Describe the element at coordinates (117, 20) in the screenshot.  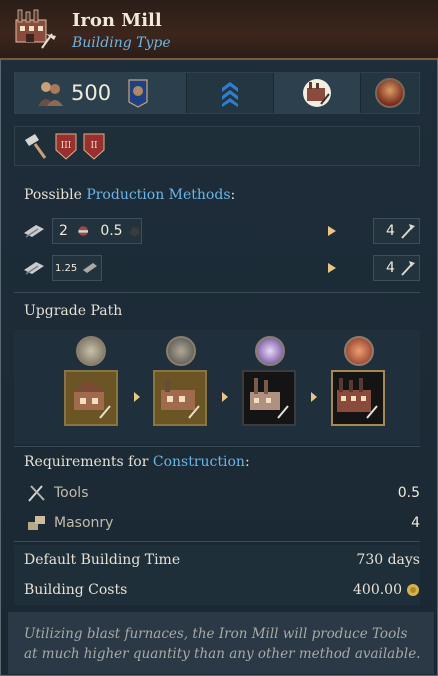
I see `building-title: Iron Mill` at that location.